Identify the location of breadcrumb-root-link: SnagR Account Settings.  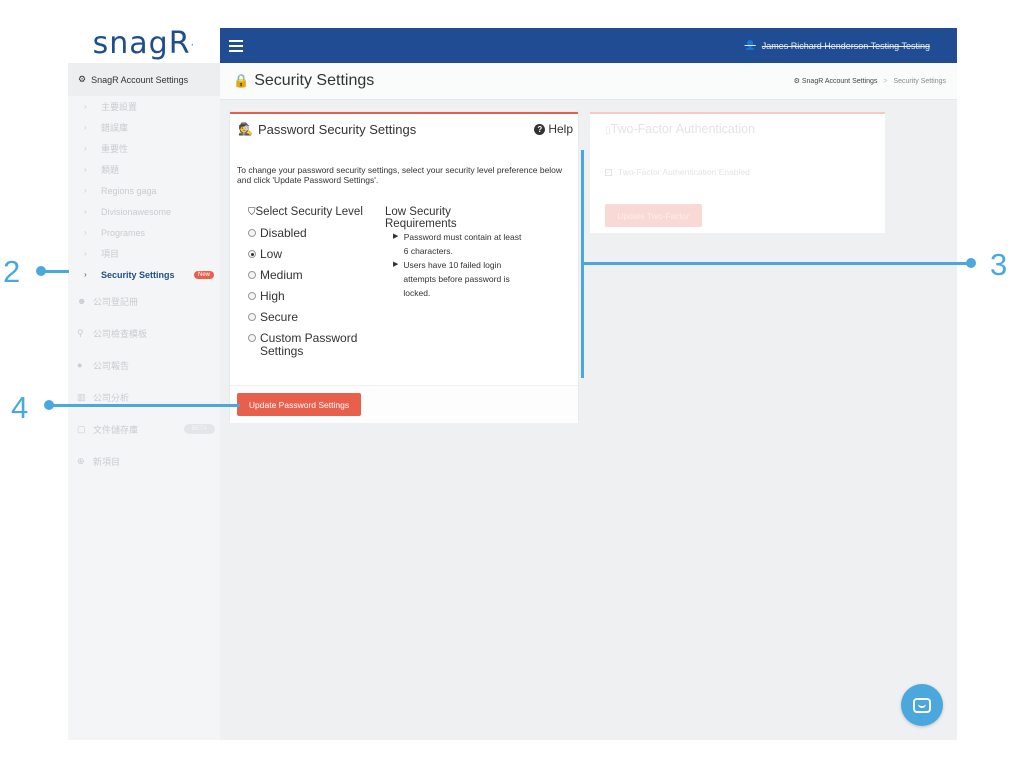
(840, 81).